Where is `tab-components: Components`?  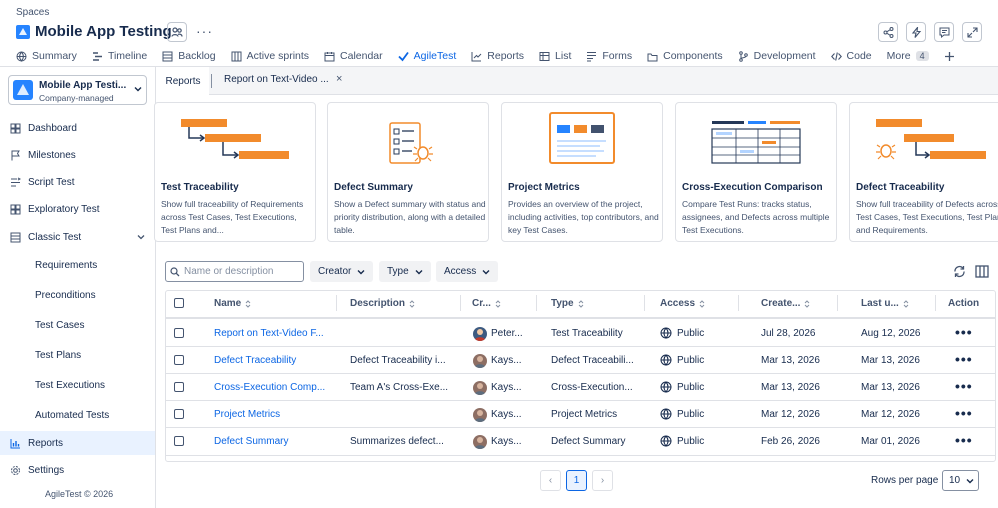
tab-components: Components is located at coordinates (685, 56).